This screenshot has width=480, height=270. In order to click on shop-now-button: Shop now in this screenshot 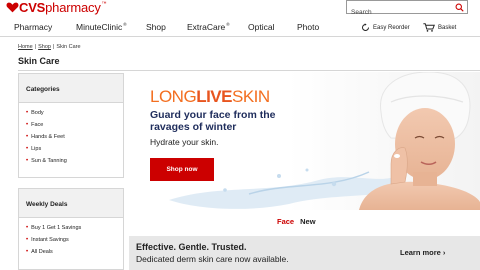, I will do `click(182, 169)`.